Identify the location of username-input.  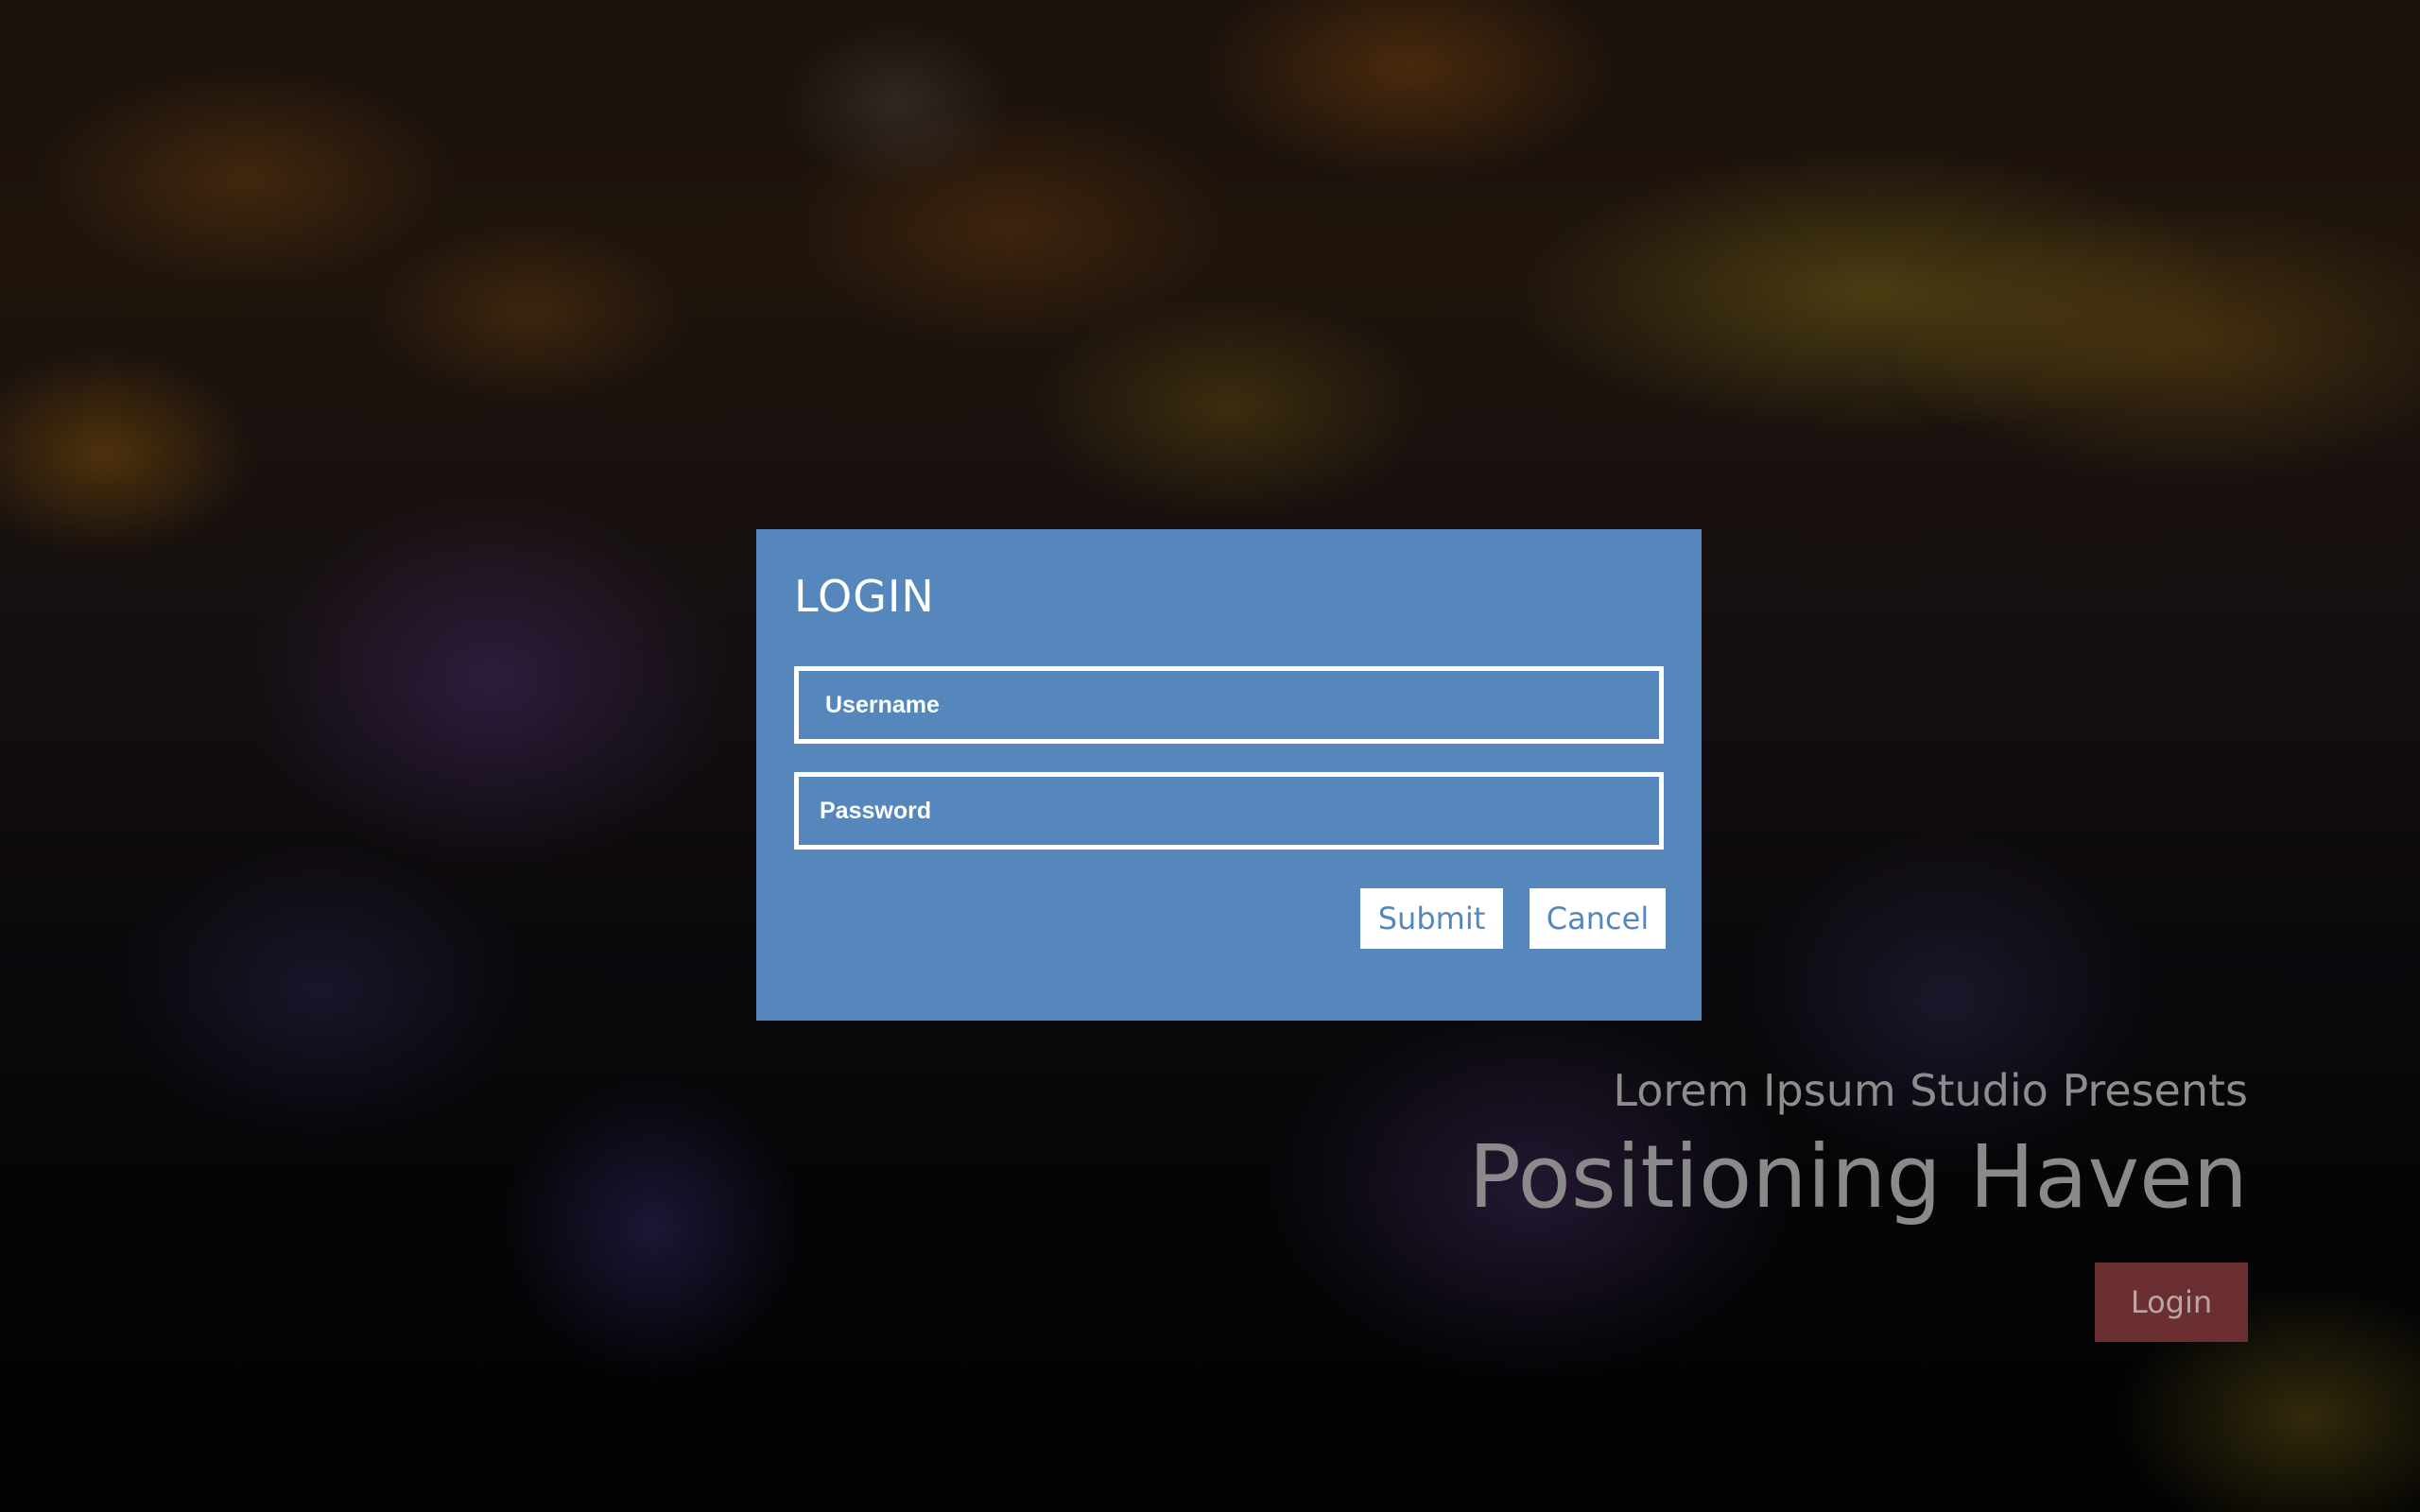
(1229, 705).